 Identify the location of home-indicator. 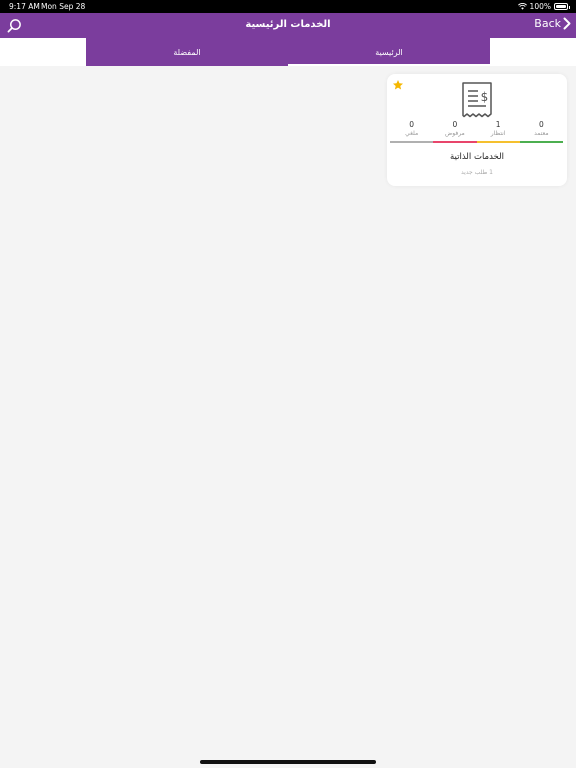
(288, 762).